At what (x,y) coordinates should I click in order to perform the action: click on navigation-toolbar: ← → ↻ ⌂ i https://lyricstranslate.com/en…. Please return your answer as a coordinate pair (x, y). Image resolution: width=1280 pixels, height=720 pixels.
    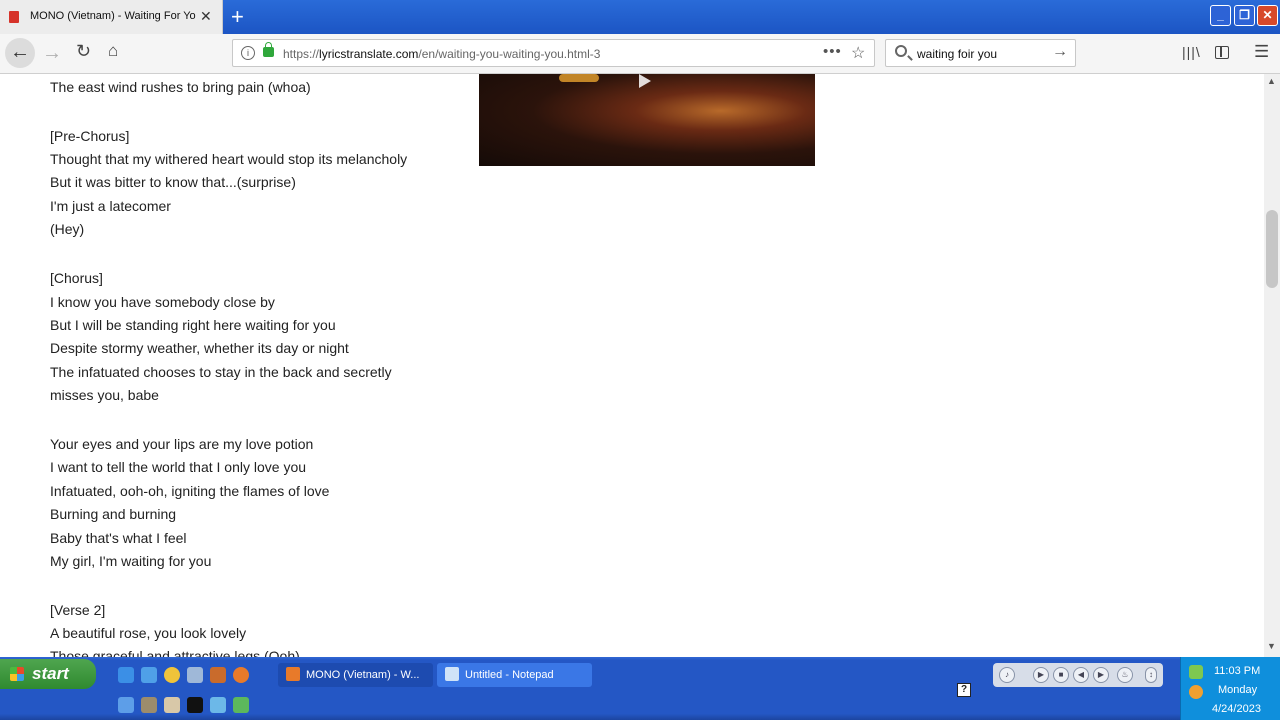
    Looking at the image, I should click on (640, 54).